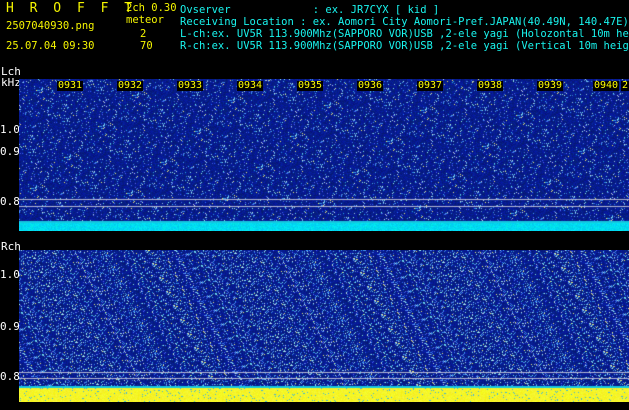 This screenshot has height=410, width=629. What do you see at coordinates (370, 85) in the screenshot?
I see `time-tick-0936: 0936` at bounding box center [370, 85].